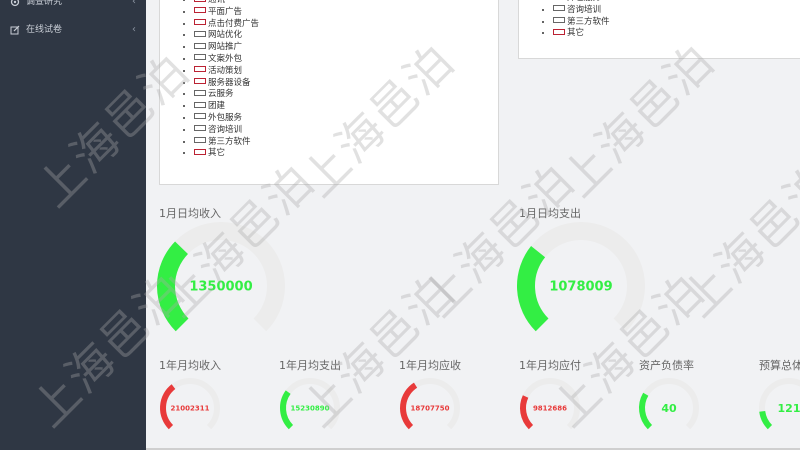  I want to click on gauge-value-label: 21002311, so click(190, 408).